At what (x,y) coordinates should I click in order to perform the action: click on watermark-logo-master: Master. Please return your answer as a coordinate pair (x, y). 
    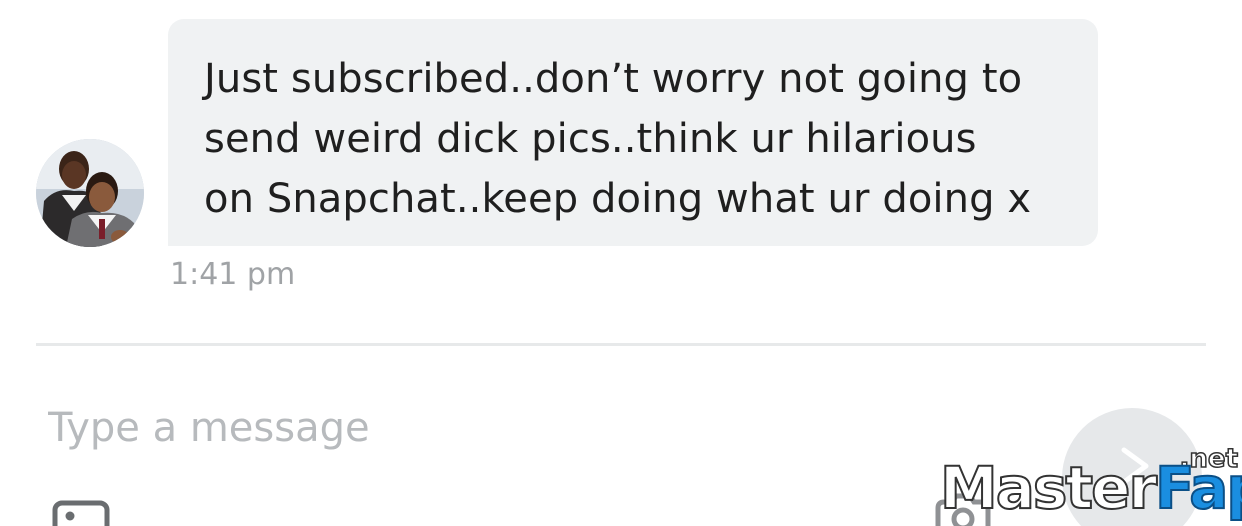
    Looking at the image, I should click on (1048, 488).